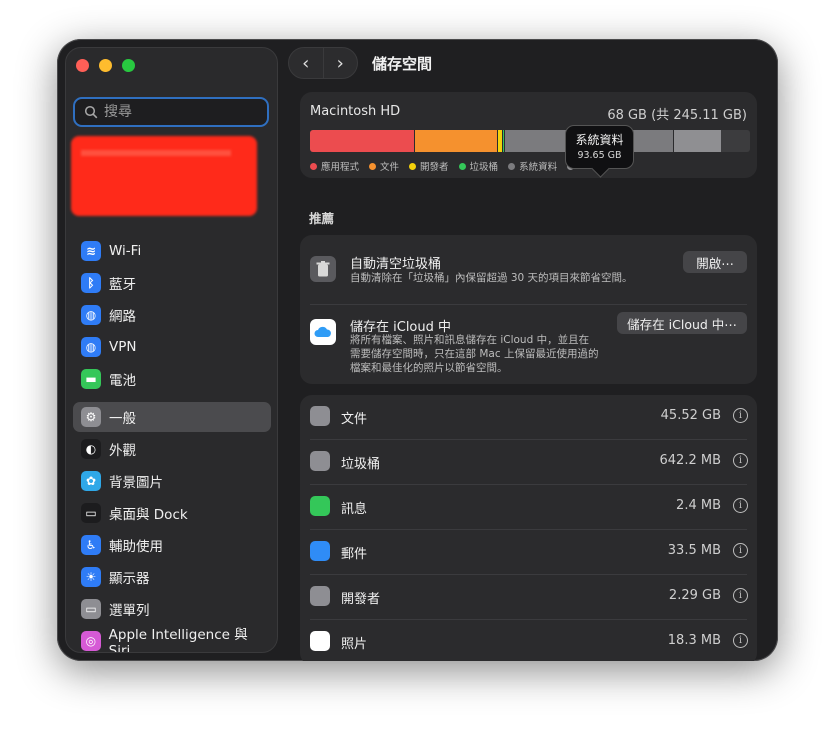  What do you see at coordinates (528, 640) in the screenshot?
I see `category-row: 照片 18.3 MB i` at bounding box center [528, 640].